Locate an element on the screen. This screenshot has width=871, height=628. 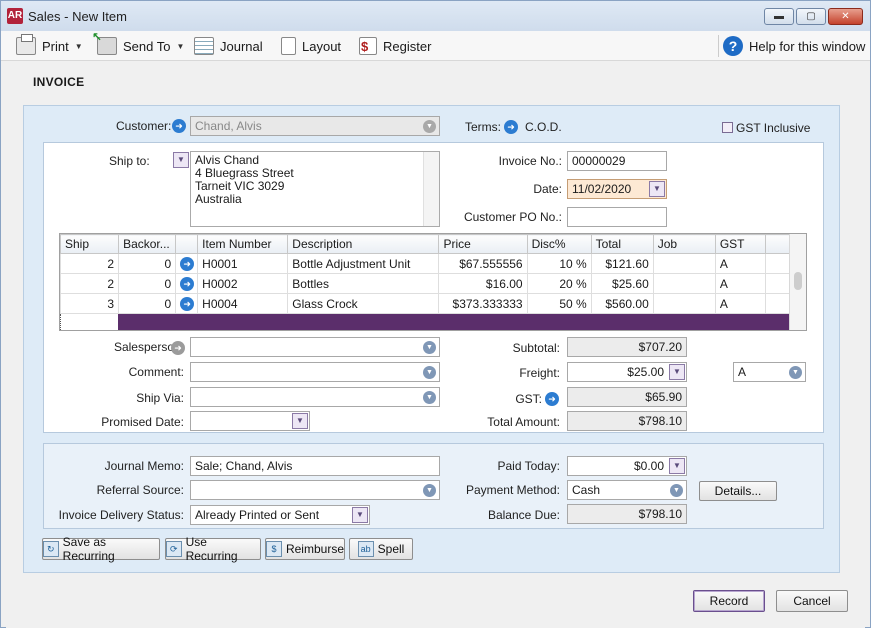
cell-description: Glass Crock is located at coordinates (363, 303).